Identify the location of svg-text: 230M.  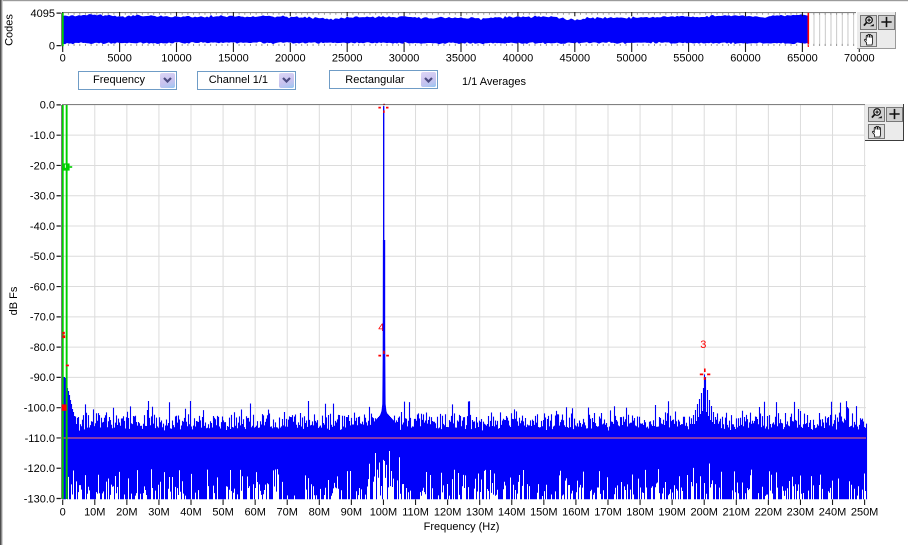
(801, 513).